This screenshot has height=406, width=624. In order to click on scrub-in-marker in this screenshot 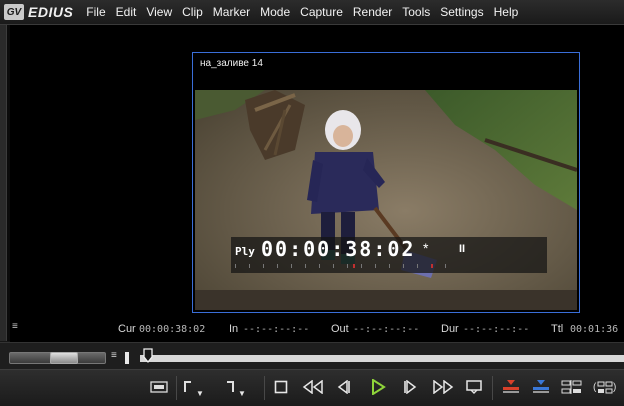, I will do `click(127, 358)`.